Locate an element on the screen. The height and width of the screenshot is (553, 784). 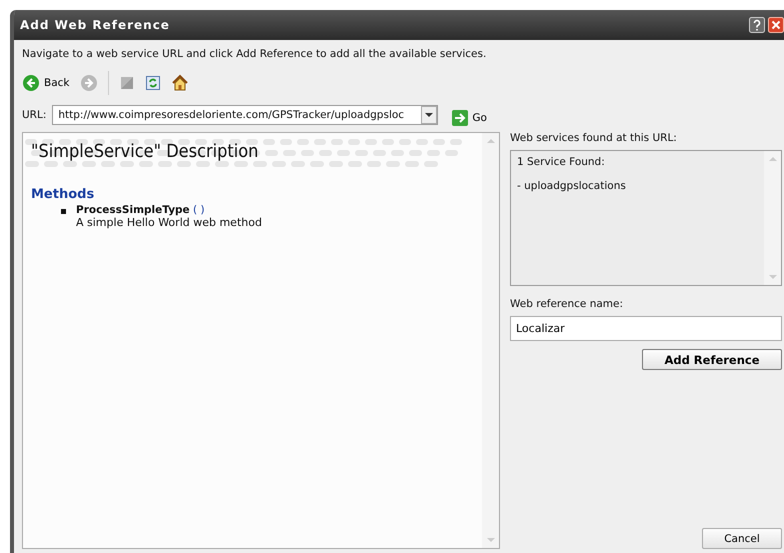
method-summary: A simple Hello World web method is located at coordinates (169, 222).